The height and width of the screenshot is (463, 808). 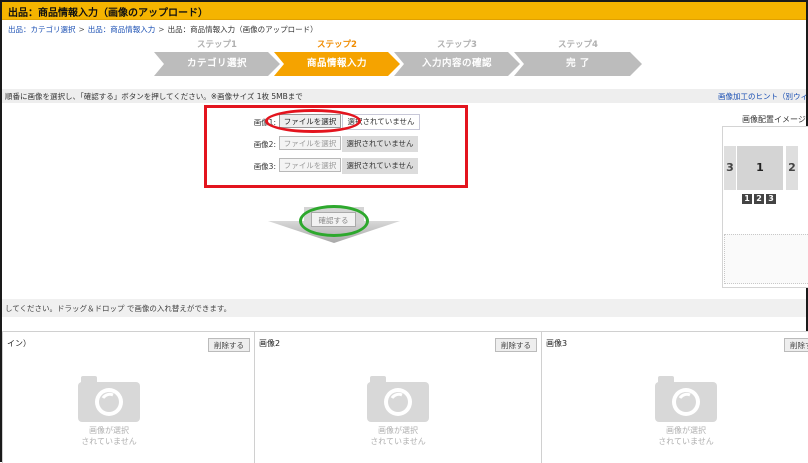 What do you see at coordinates (270, 343) in the screenshot?
I see `column-title: 画像2` at bounding box center [270, 343].